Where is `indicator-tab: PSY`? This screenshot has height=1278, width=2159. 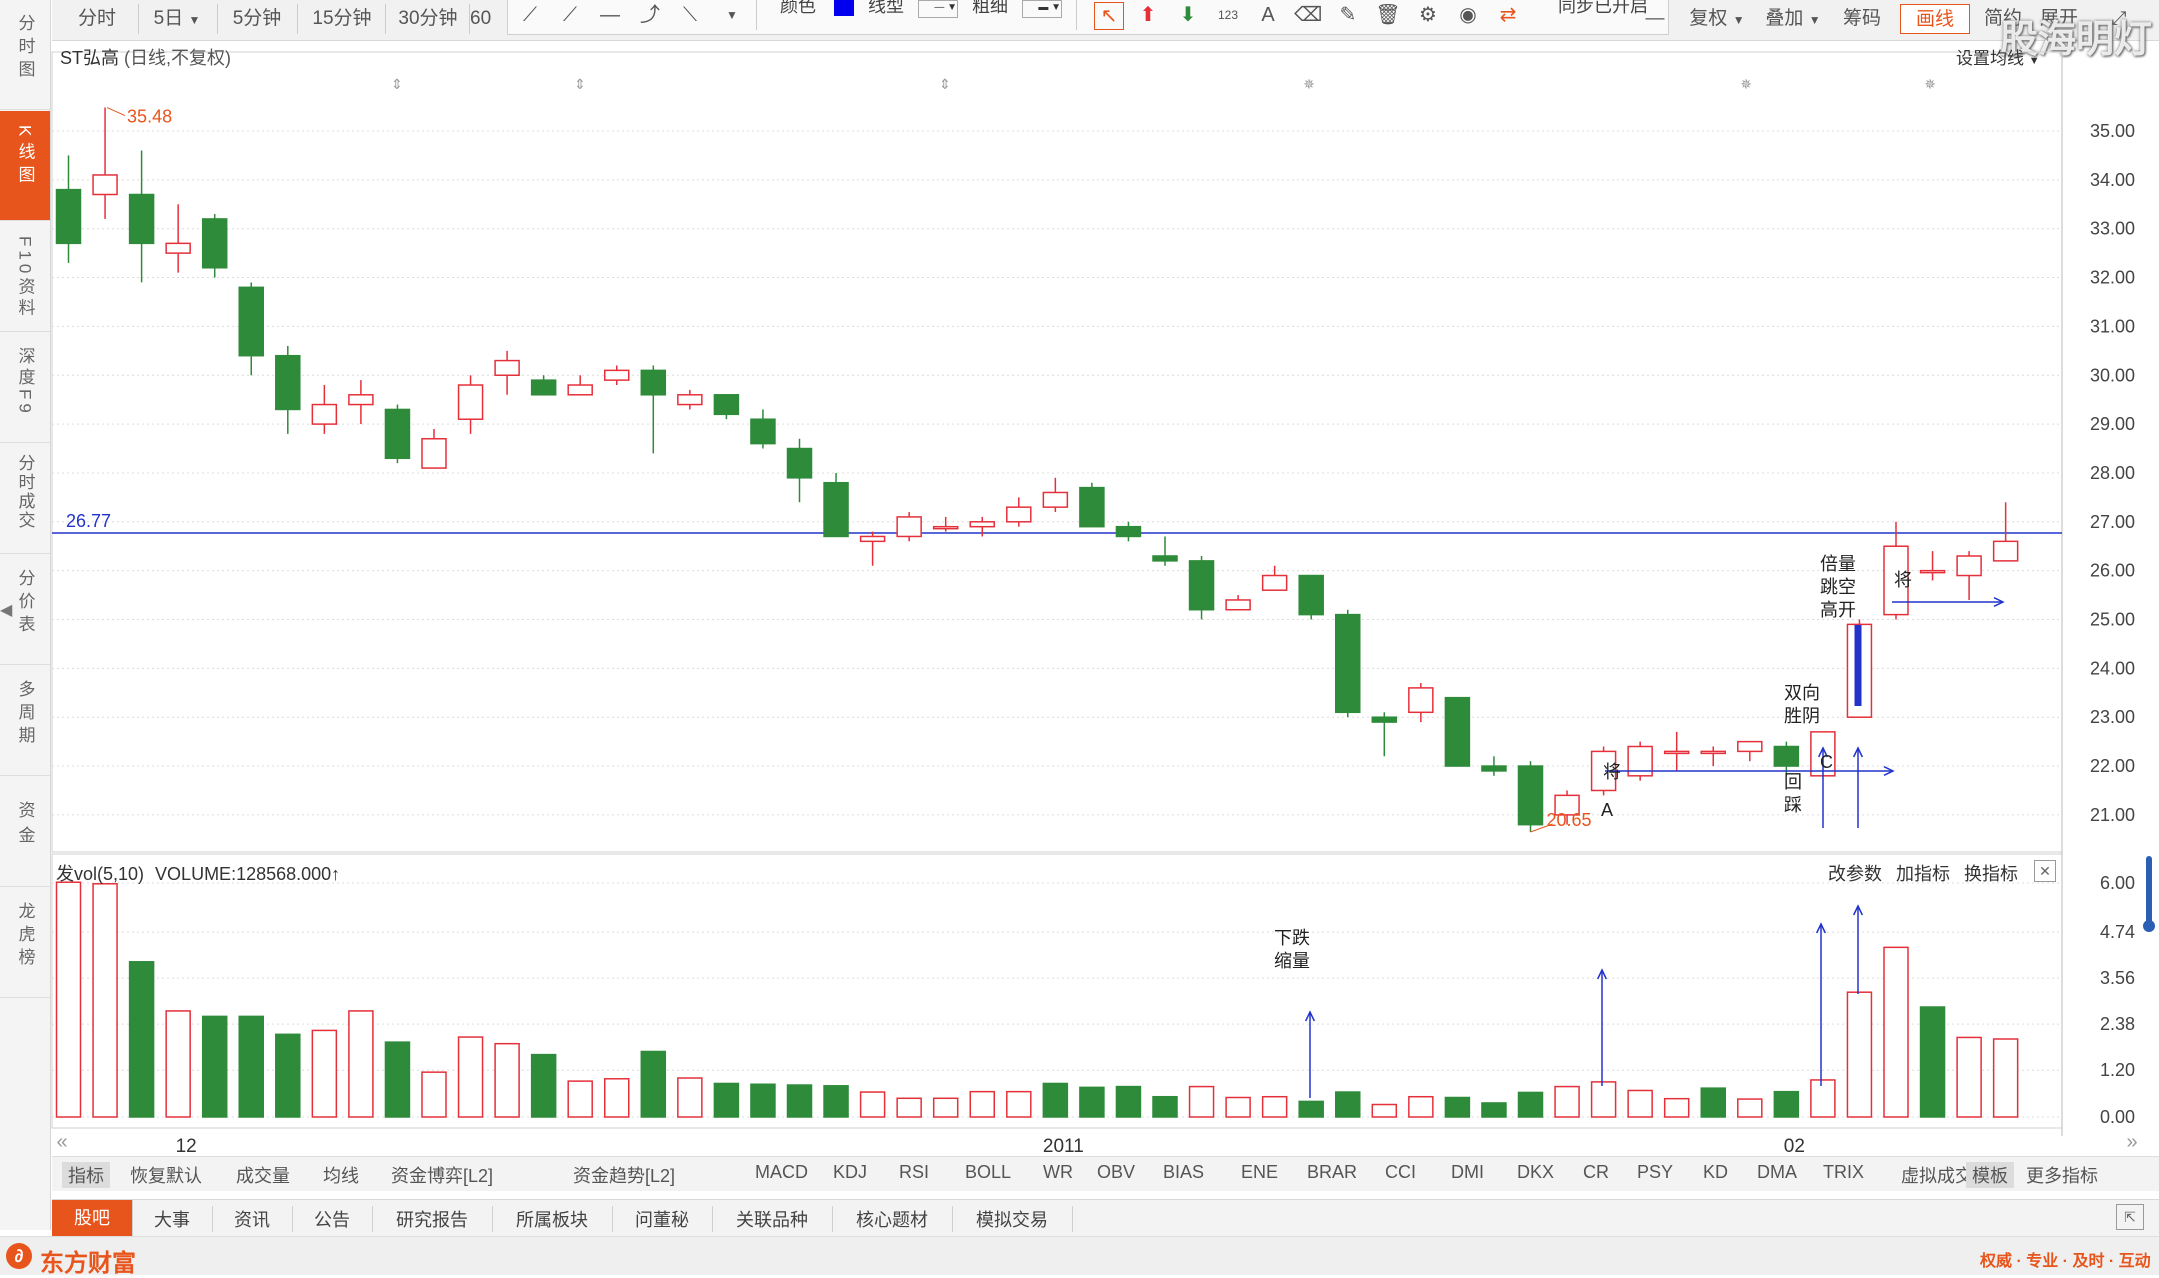 indicator-tab: PSY is located at coordinates (1655, 1172).